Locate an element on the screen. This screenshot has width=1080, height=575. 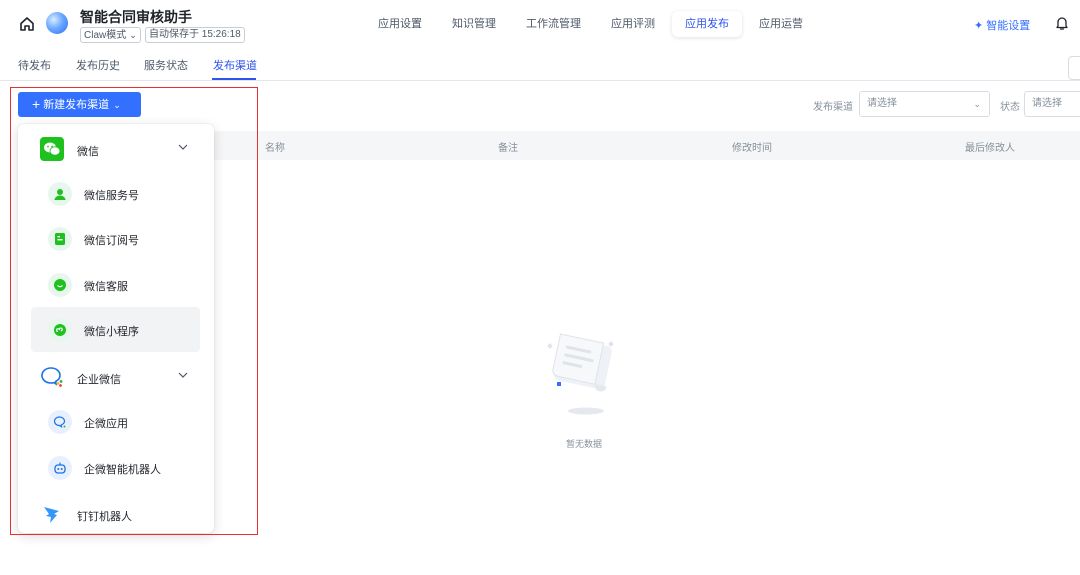
smart-settings-button: ✦ 智能设置 is located at coordinates (1002, 25).